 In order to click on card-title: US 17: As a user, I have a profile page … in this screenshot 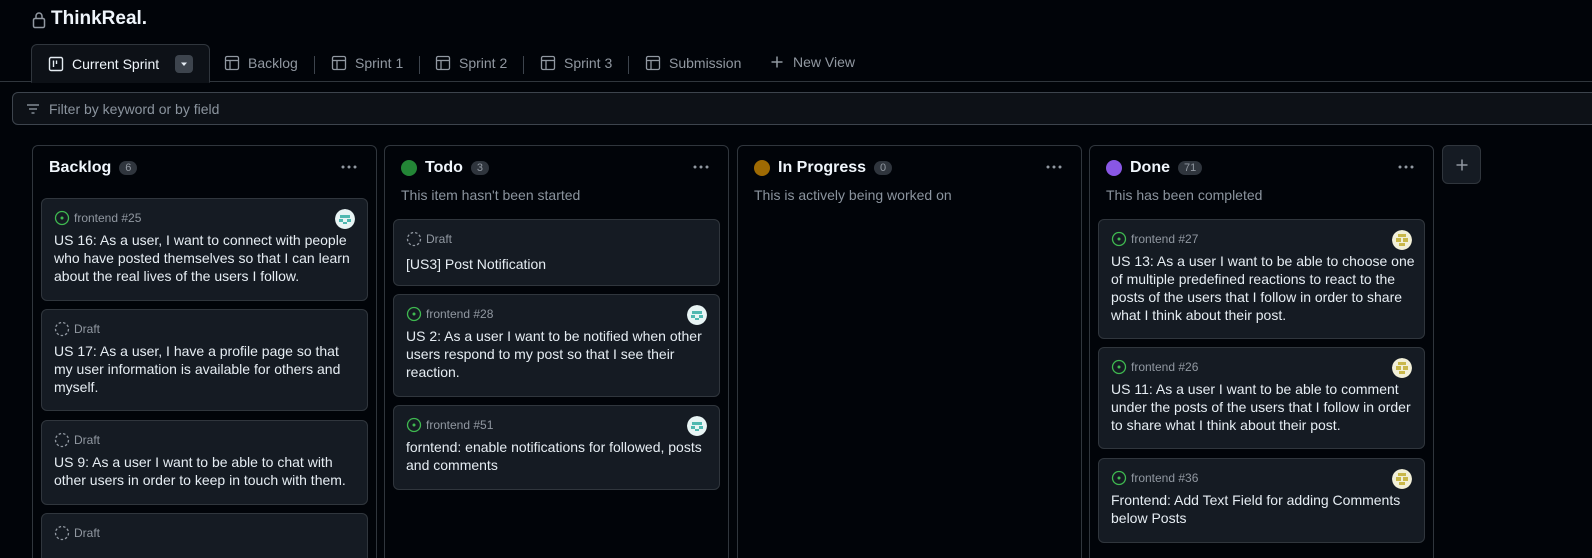, I will do `click(197, 369)`.